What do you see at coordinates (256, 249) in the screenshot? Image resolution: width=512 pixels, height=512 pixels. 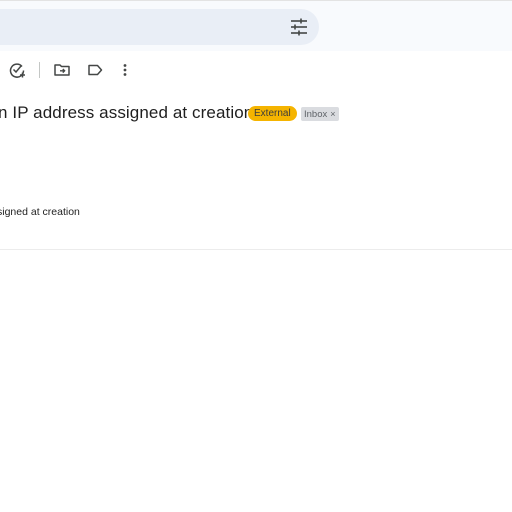 I see `message-divider` at bounding box center [256, 249].